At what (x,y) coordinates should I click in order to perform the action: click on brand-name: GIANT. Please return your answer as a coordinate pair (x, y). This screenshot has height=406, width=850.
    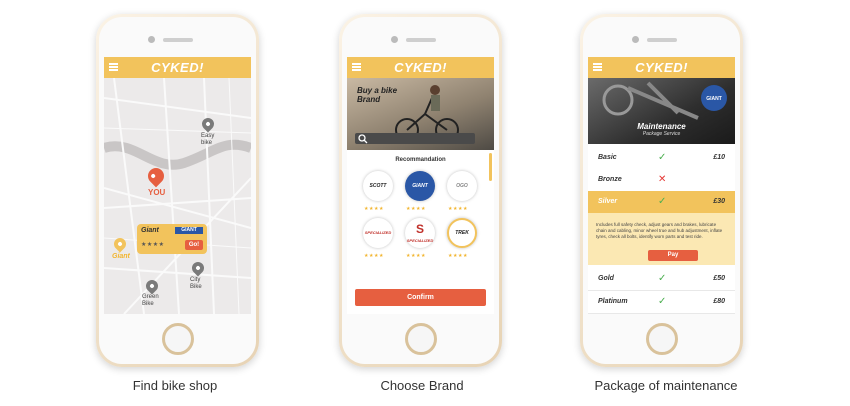
    Looking at the image, I should click on (420, 186).